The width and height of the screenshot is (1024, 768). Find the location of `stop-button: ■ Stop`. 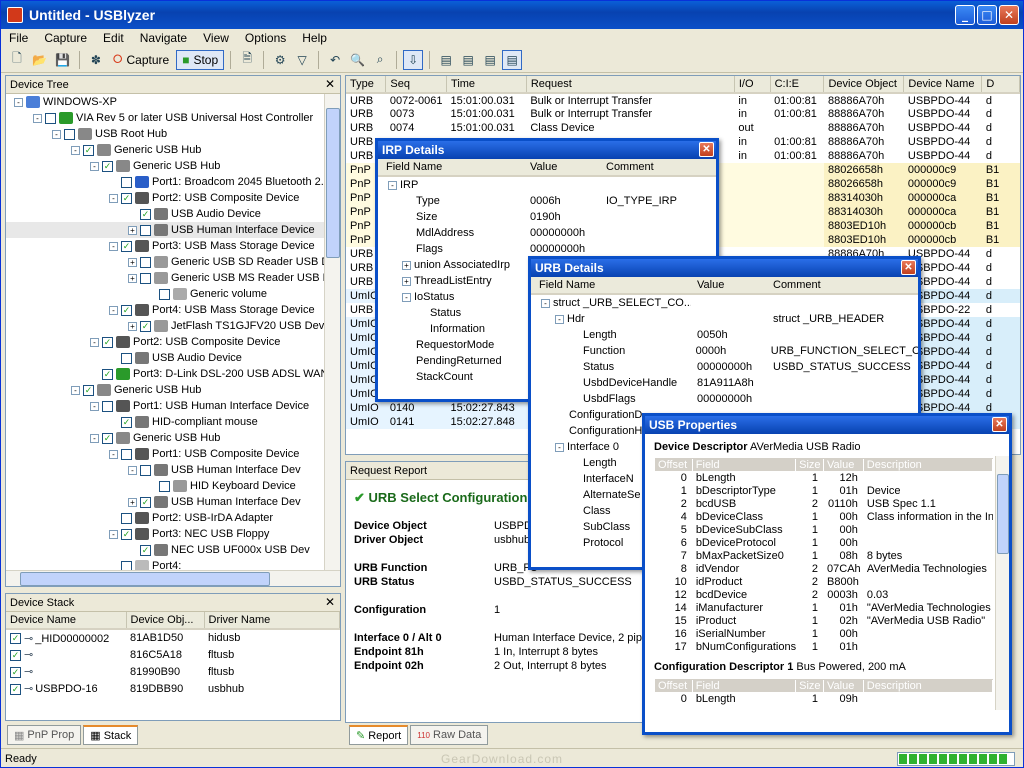

stop-button: ■ Stop is located at coordinates (200, 59).